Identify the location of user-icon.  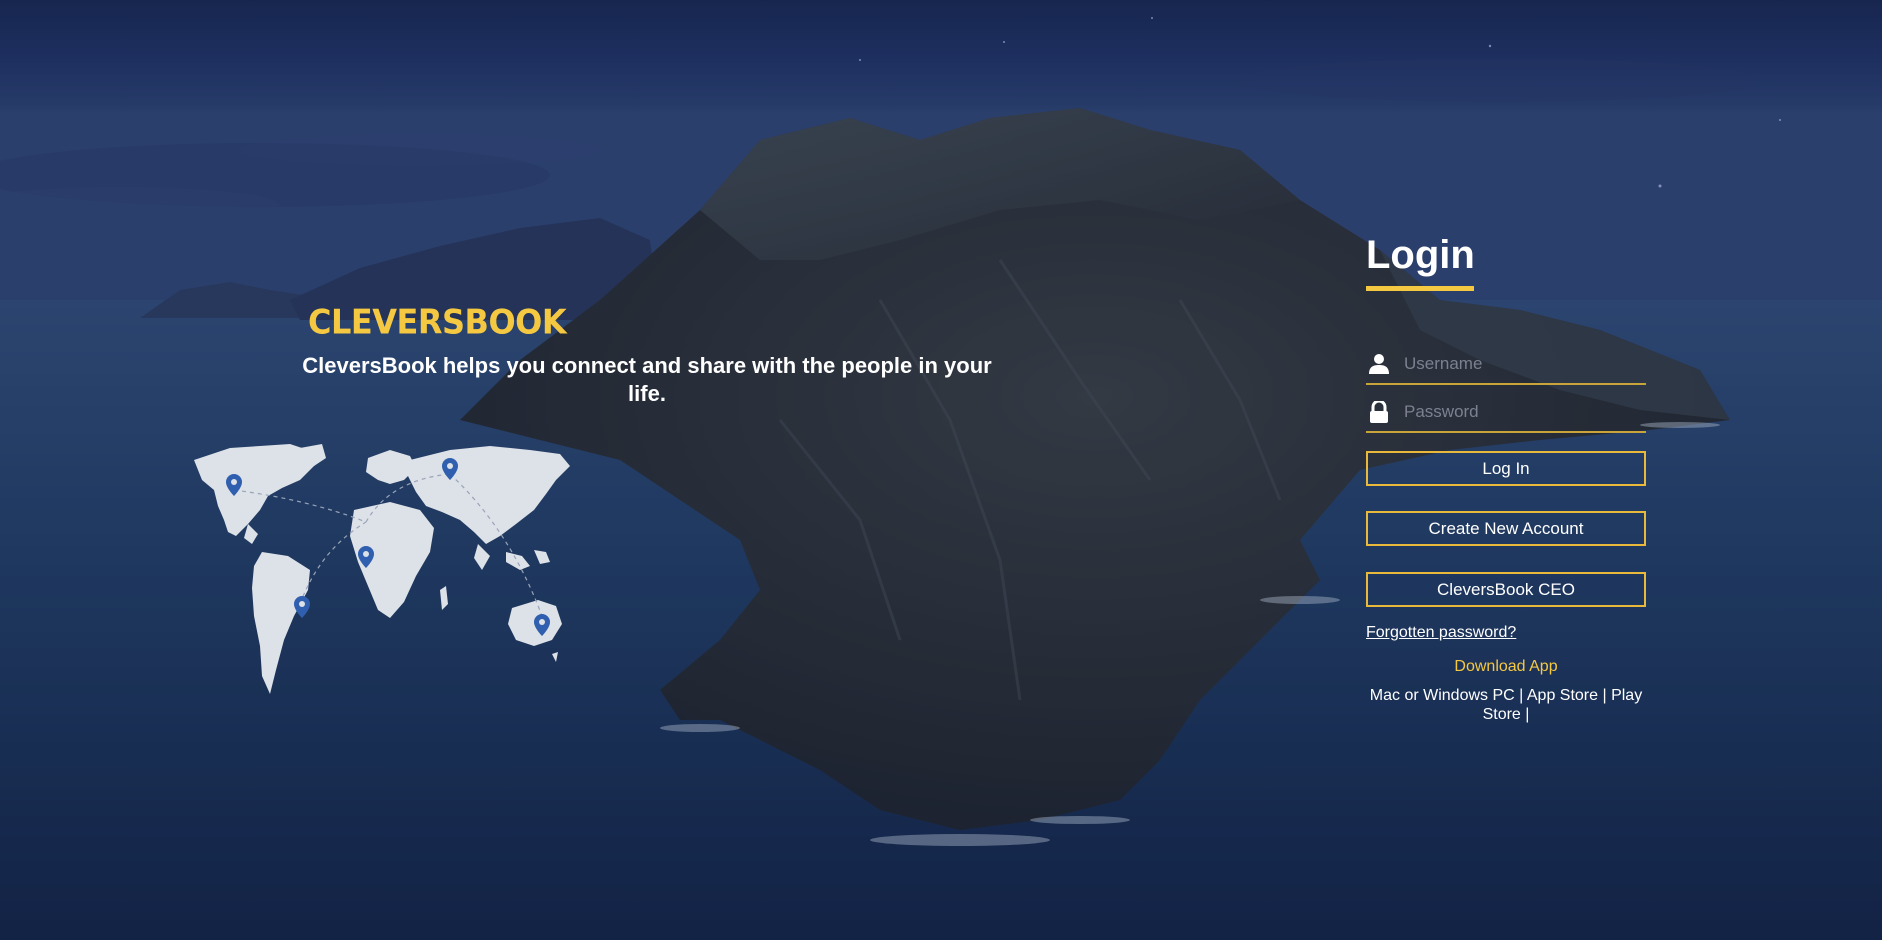
(1379, 364).